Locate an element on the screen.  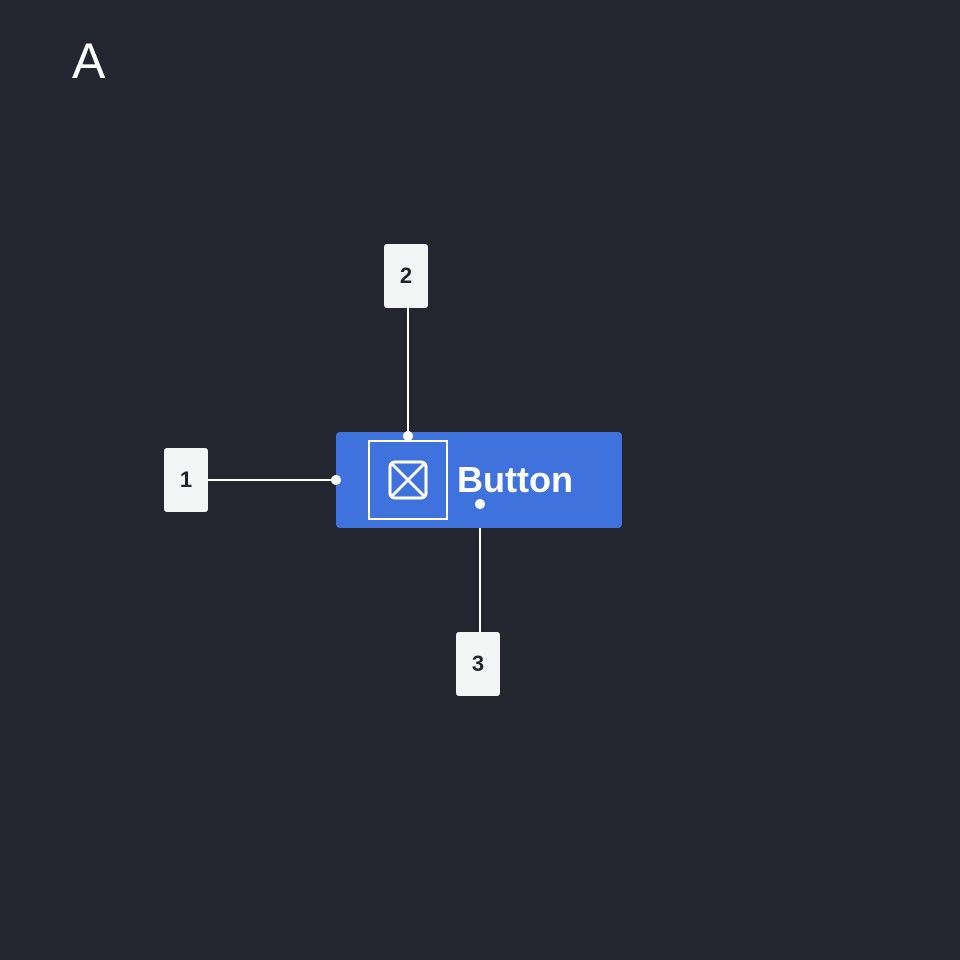
example-button: Button is located at coordinates (479, 480).